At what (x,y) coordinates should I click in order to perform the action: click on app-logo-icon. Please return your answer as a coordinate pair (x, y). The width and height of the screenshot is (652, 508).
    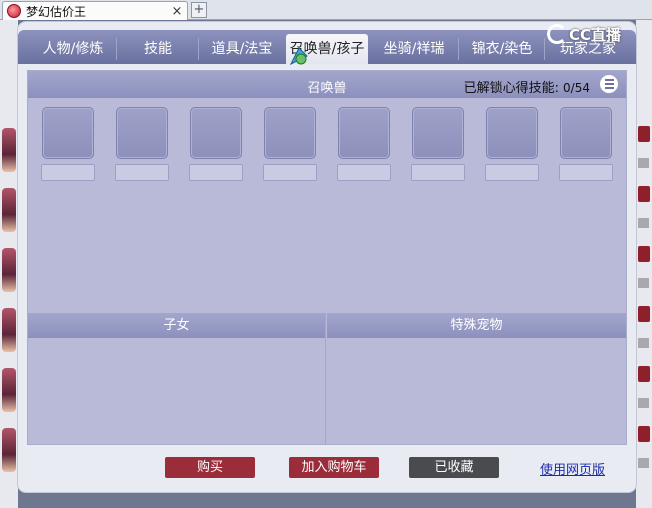
    Looking at the image, I should click on (14, 11).